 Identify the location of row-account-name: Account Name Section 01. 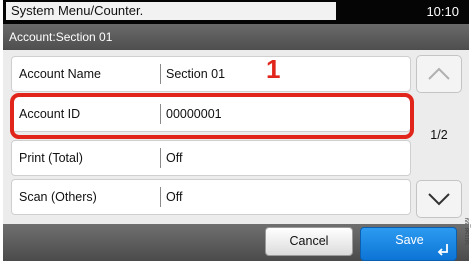
(211, 74).